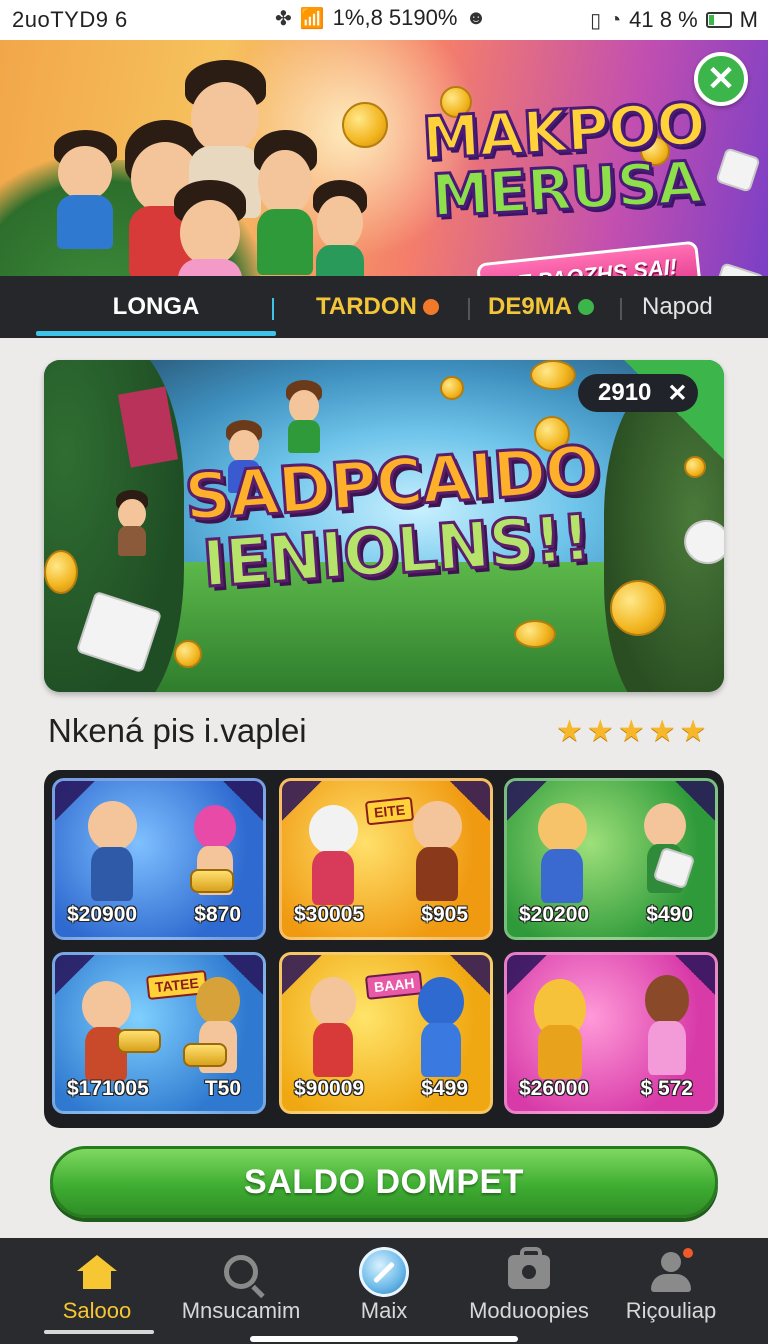 Image resolution: width=768 pixels, height=1344 pixels. Describe the element at coordinates (663, 19) in the screenshot. I see `status-right-text: 41 8 %` at that location.